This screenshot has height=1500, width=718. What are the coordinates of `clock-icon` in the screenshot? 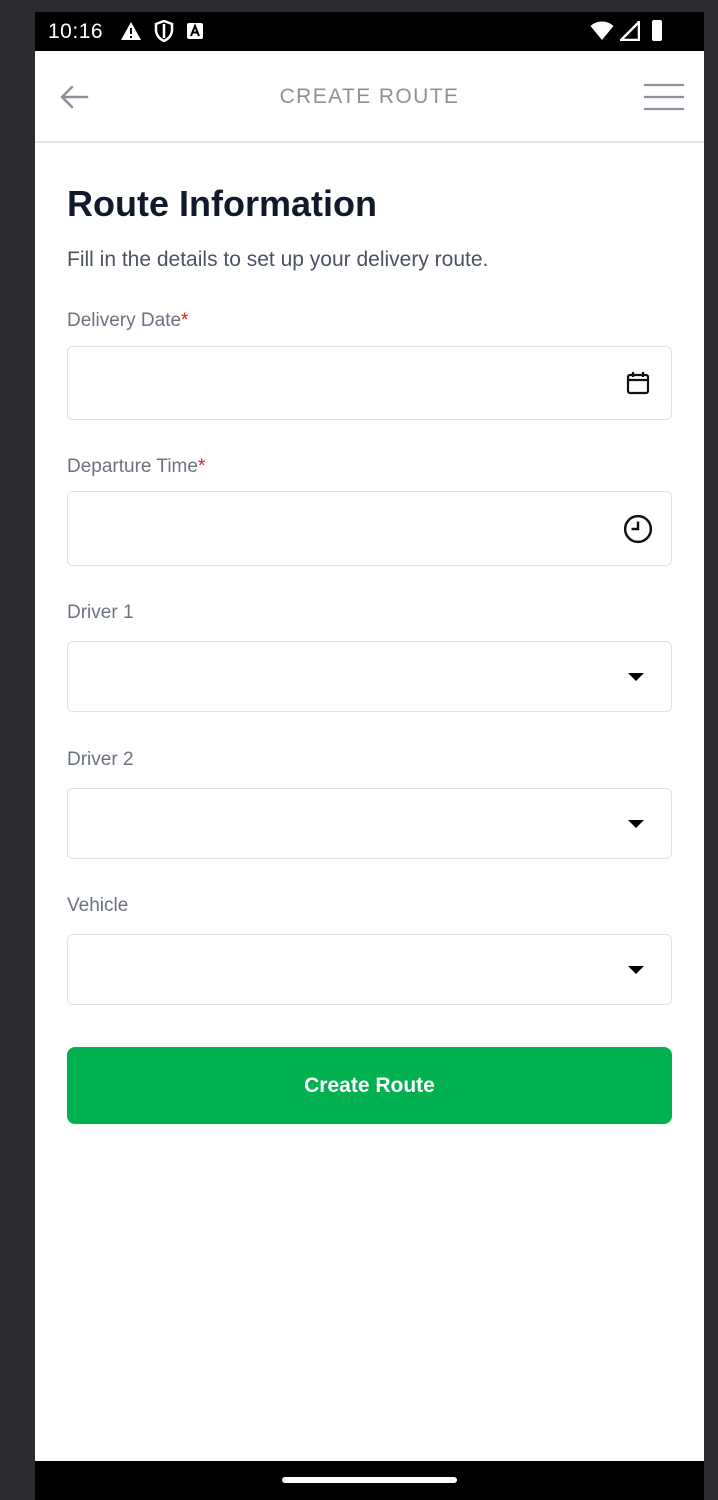 It's located at (638, 529).